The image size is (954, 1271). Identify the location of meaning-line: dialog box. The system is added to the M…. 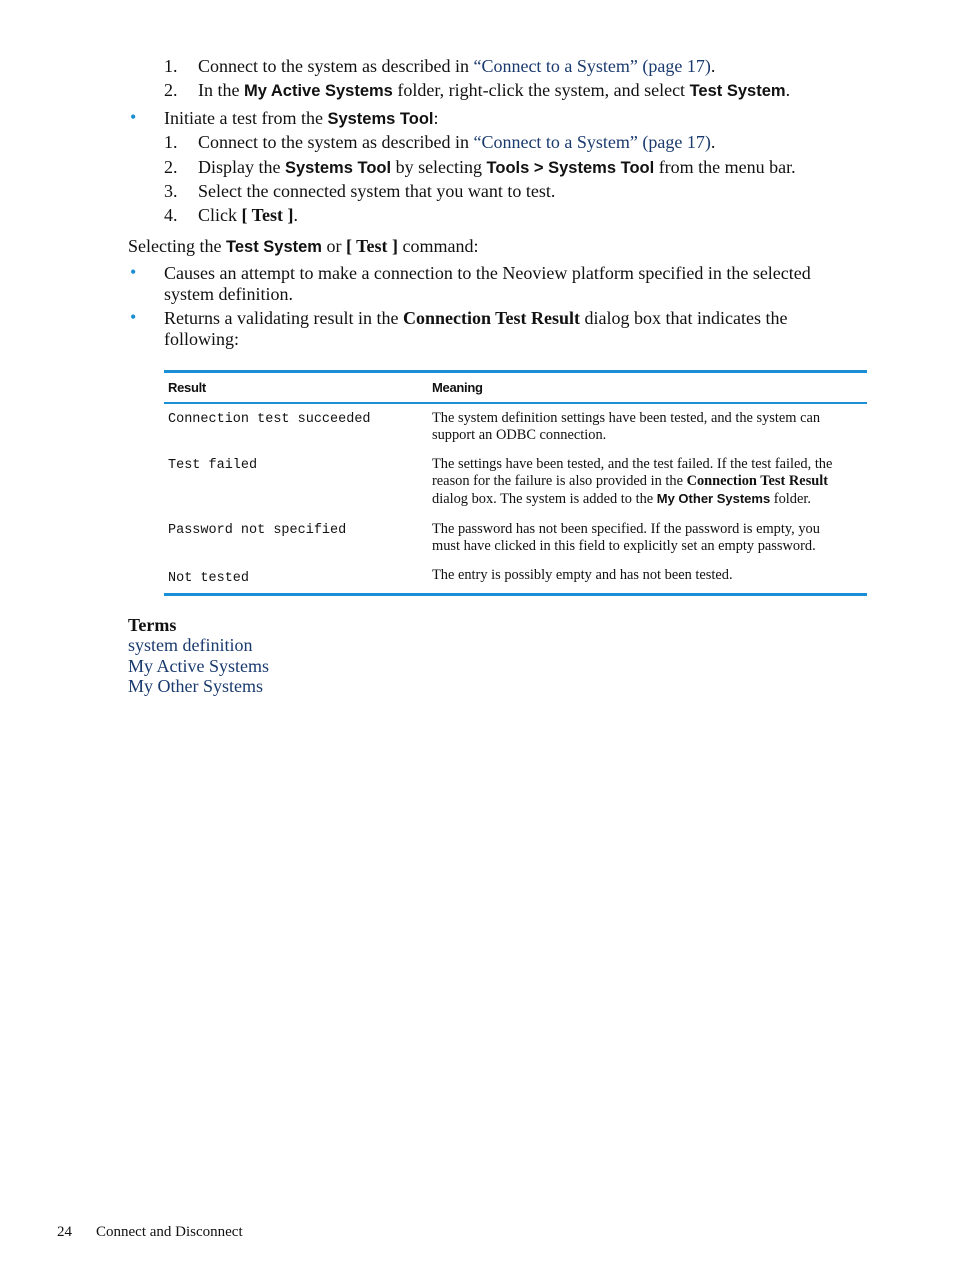
(647, 499).